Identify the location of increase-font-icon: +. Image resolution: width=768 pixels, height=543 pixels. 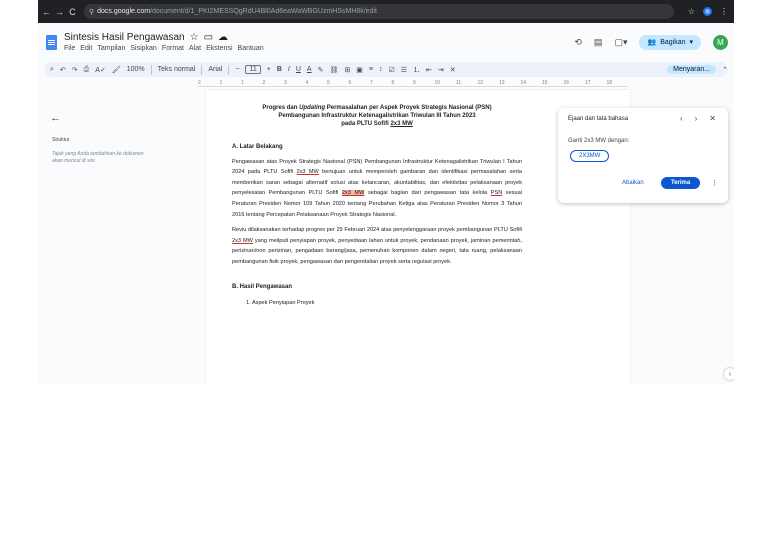
(269, 69).